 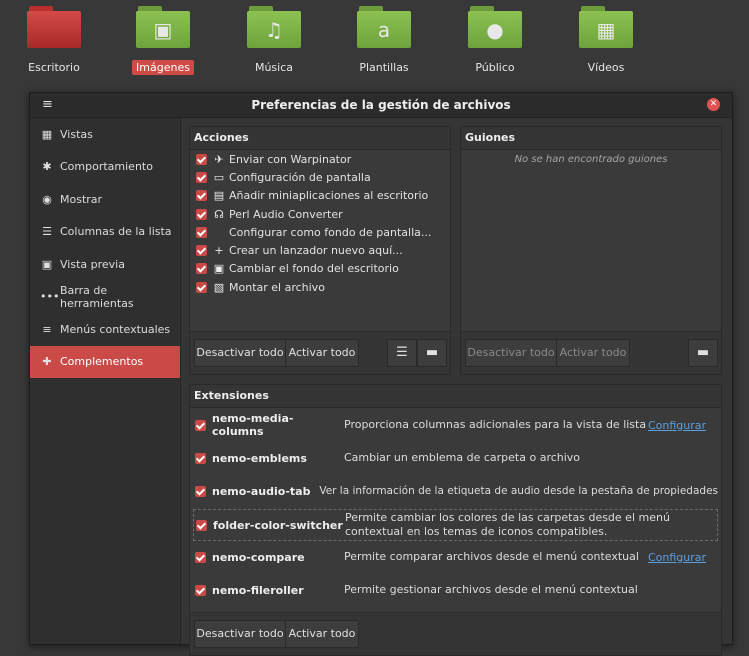 What do you see at coordinates (116, 232) in the screenshot?
I see `sidebar-item-label: Columnas de la lista` at bounding box center [116, 232].